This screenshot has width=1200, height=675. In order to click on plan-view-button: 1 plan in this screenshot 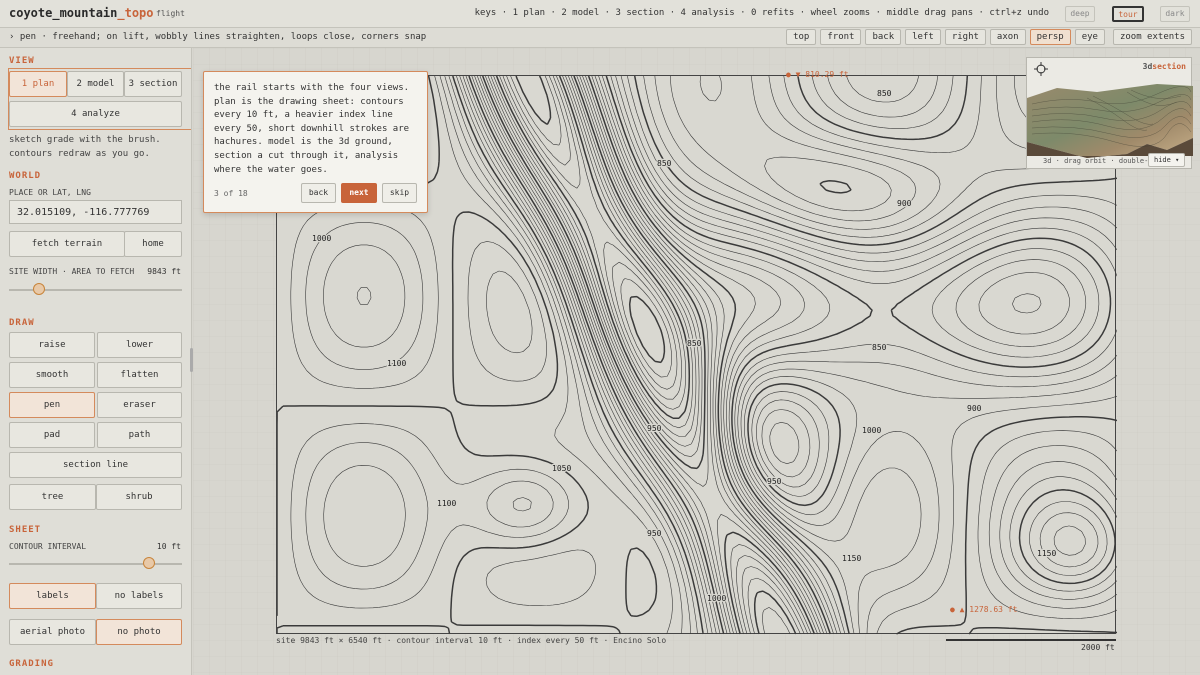, I will do `click(38, 84)`.